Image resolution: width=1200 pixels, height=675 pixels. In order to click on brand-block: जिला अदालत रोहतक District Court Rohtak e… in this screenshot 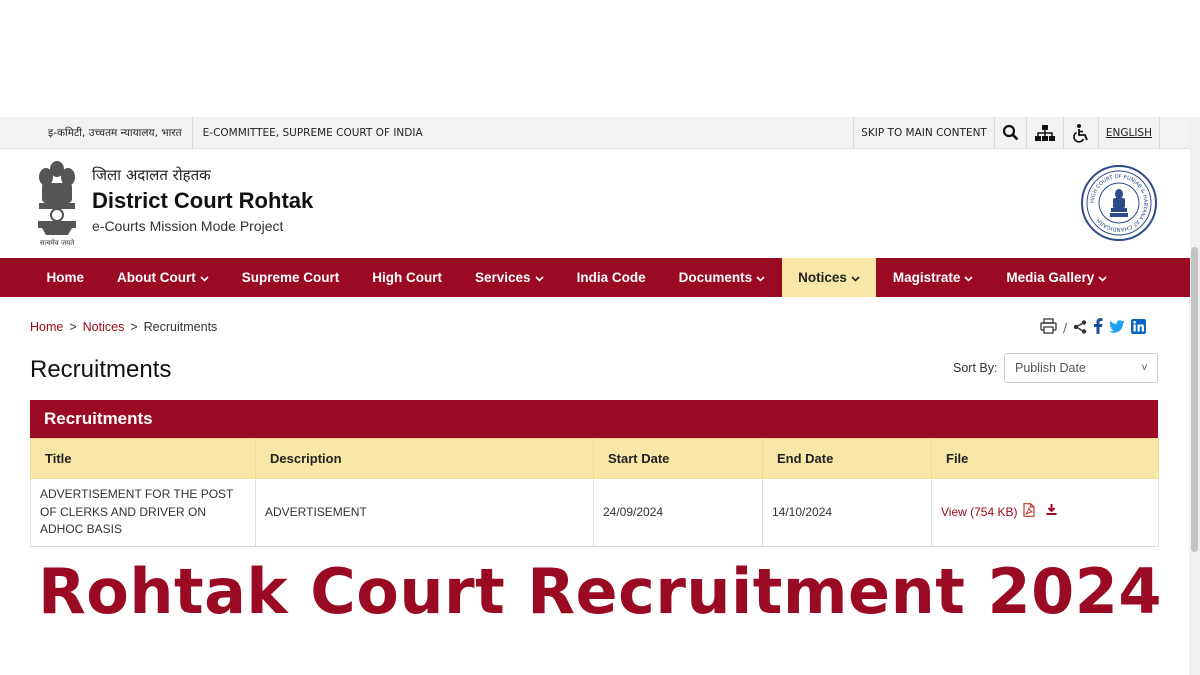, I will do `click(202, 199)`.